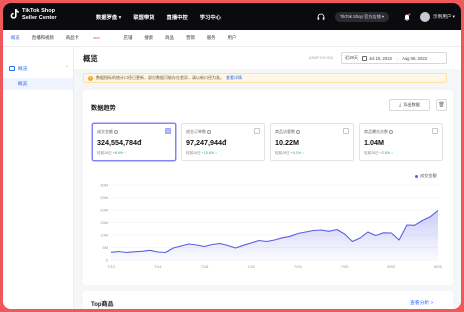 The image size is (464, 312). I want to click on x-tick-label: 7/10, so click(111, 266).